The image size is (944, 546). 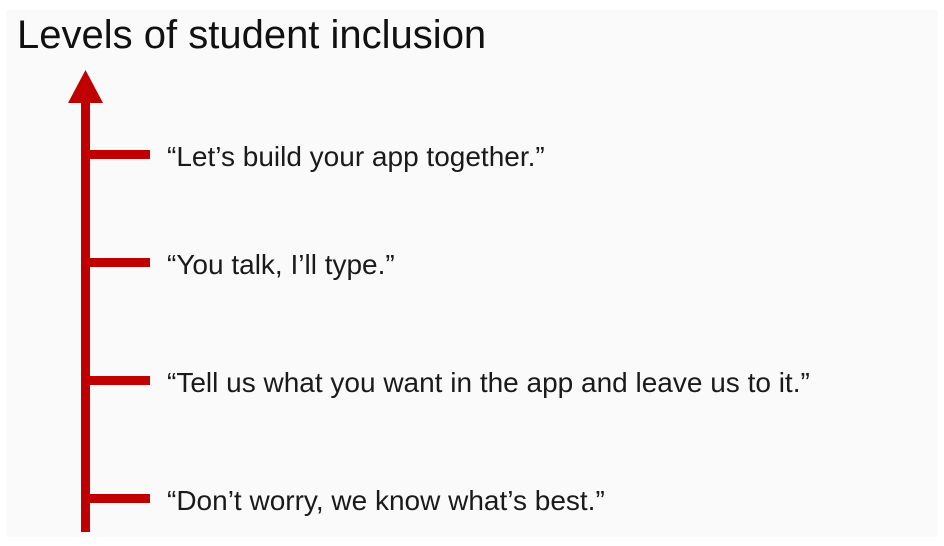 I want to click on arrow-up-icon, so click(x=85, y=86).